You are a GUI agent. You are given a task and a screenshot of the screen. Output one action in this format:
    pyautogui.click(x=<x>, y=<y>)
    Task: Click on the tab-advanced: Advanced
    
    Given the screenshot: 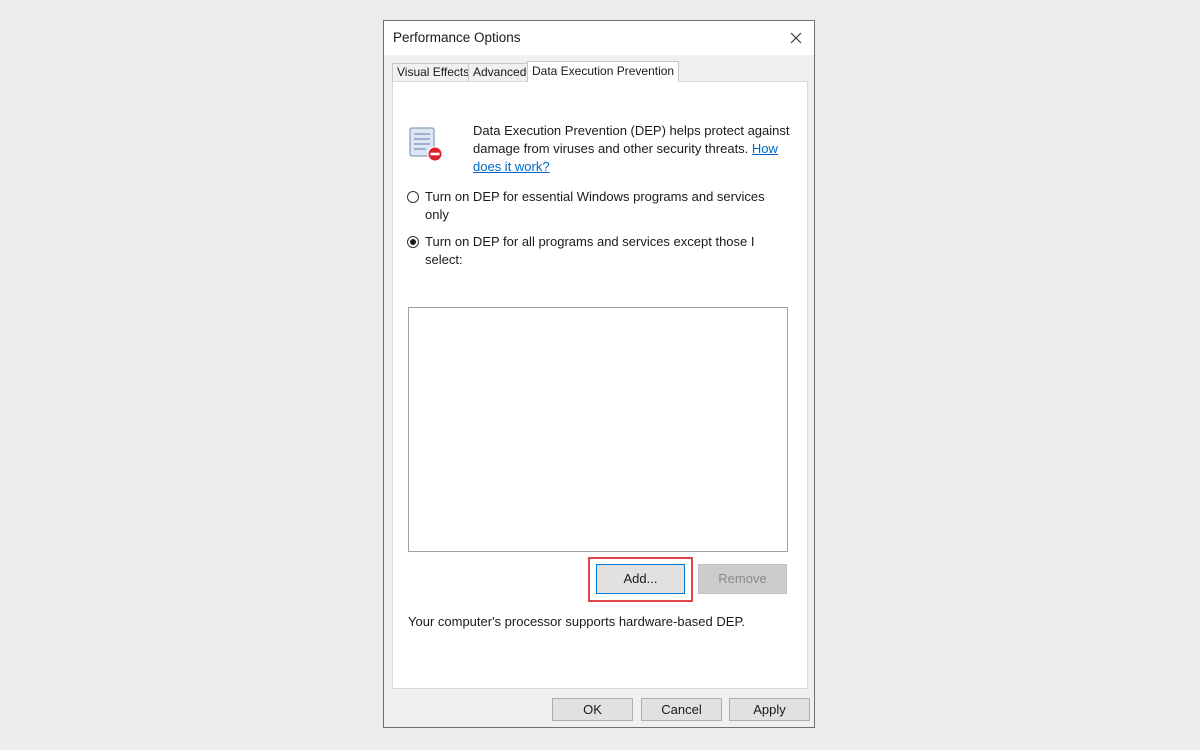 What is the action you would take?
    pyautogui.click(x=500, y=72)
    